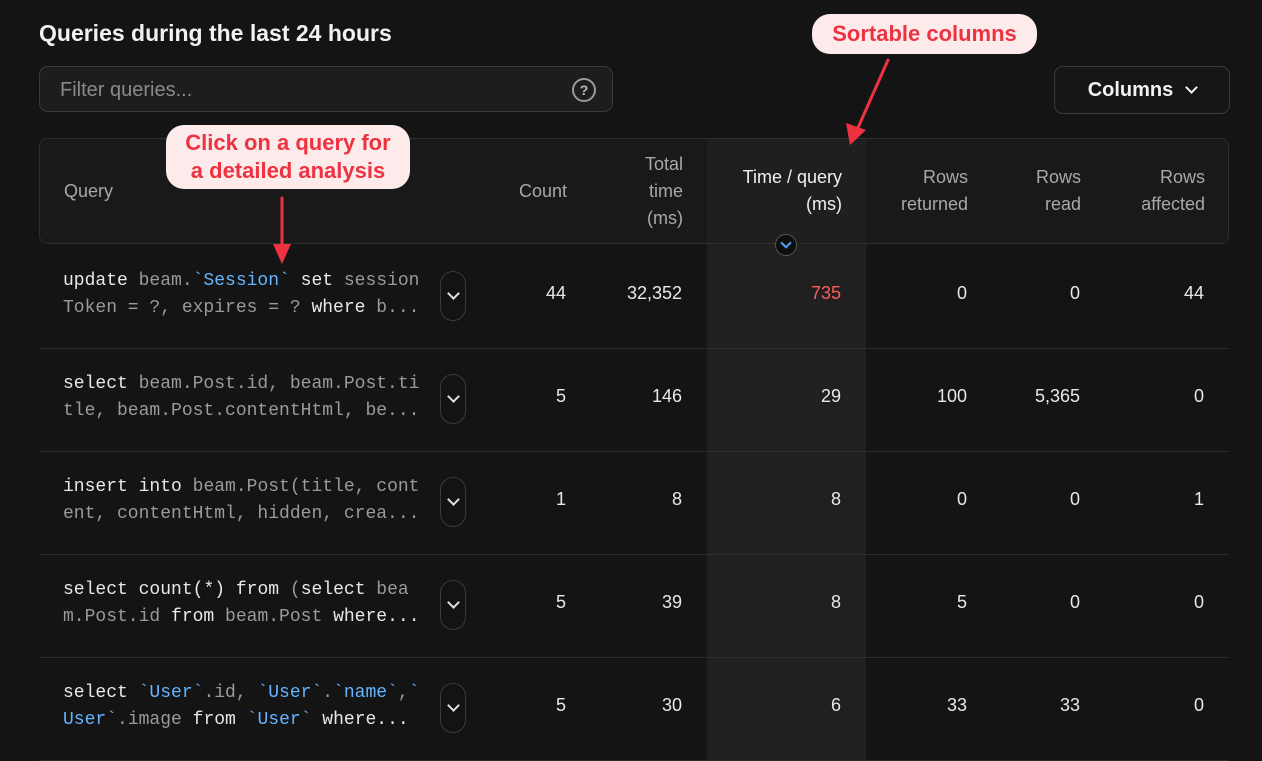 The width and height of the screenshot is (1262, 761). I want to click on arrow-sortable-head, so click(856, 134).